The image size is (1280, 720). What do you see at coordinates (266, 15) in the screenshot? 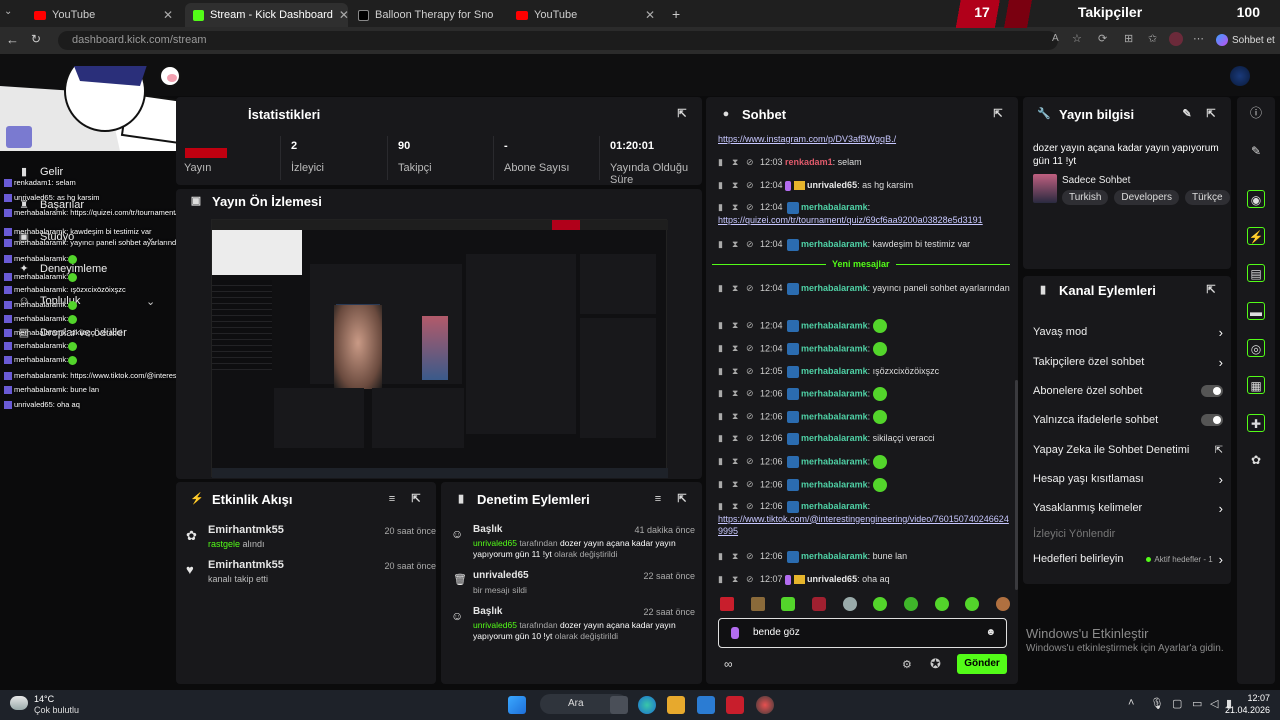
I see `tab-kick-dashboard: Stream - Kick Dashboard ✕` at bounding box center [266, 15].